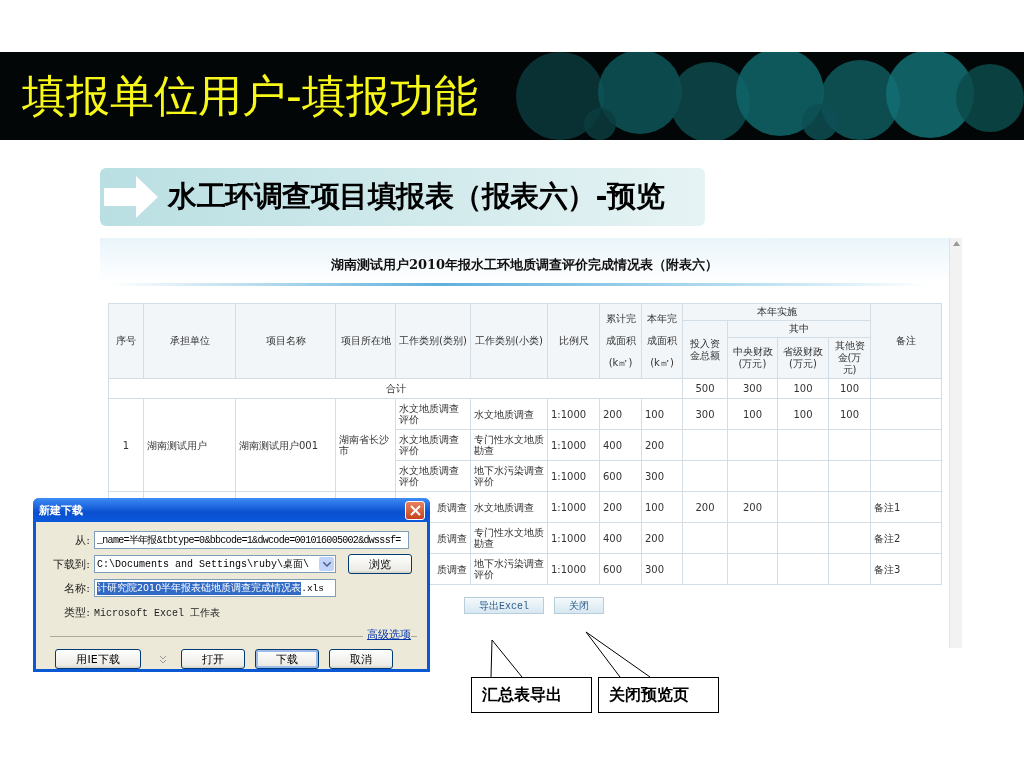  Describe the element at coordinates (433, 341) in the screenshot. I see `column-header: 工作类别(类别)` at that location.